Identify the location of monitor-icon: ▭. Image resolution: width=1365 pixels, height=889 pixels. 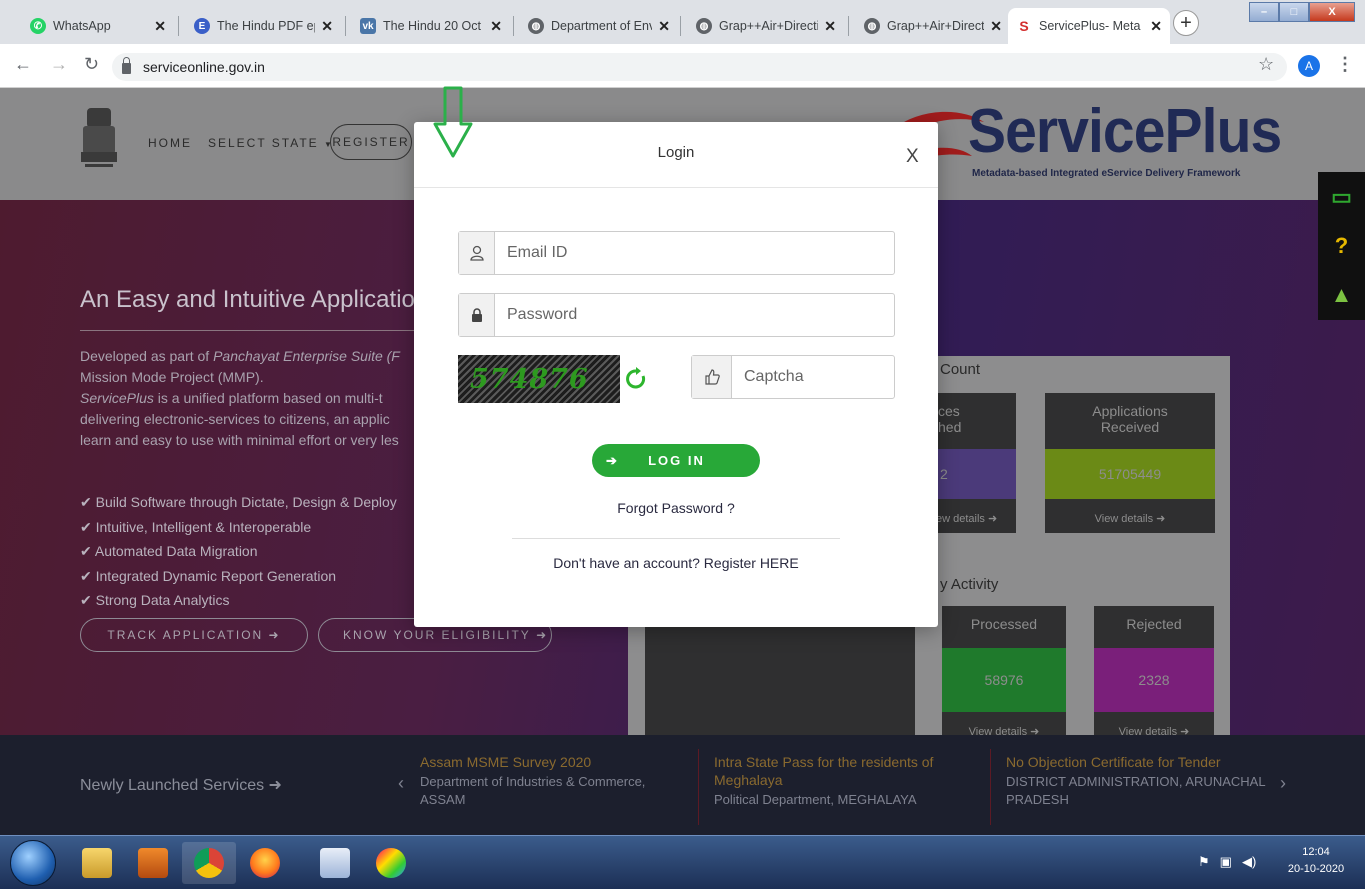
(1341, 196).